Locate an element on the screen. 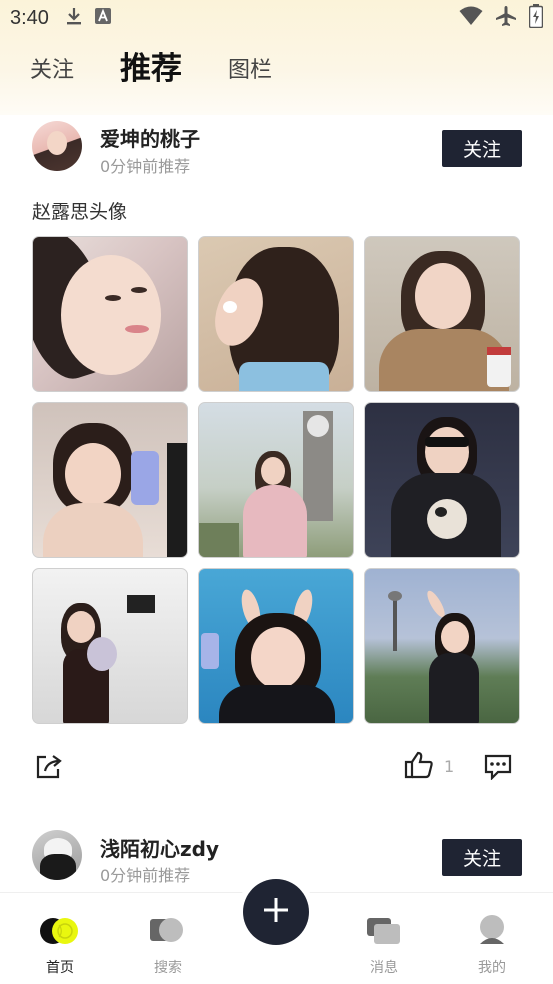 Image resolution: width=553 pixels, height=984 pixels. comment-icon is located at coordinates (498, 769).